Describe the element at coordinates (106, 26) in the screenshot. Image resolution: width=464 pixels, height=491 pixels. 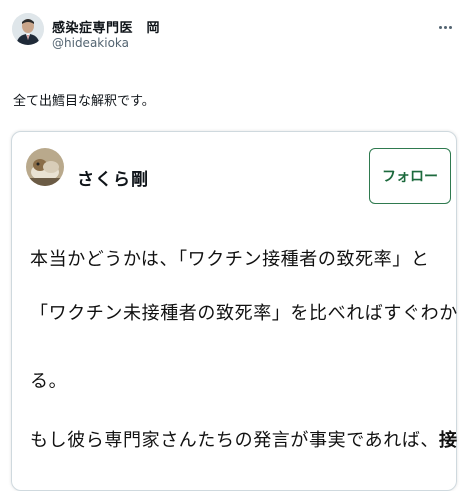
I see `author-display-name: 感染症専門医 岡` at that location.